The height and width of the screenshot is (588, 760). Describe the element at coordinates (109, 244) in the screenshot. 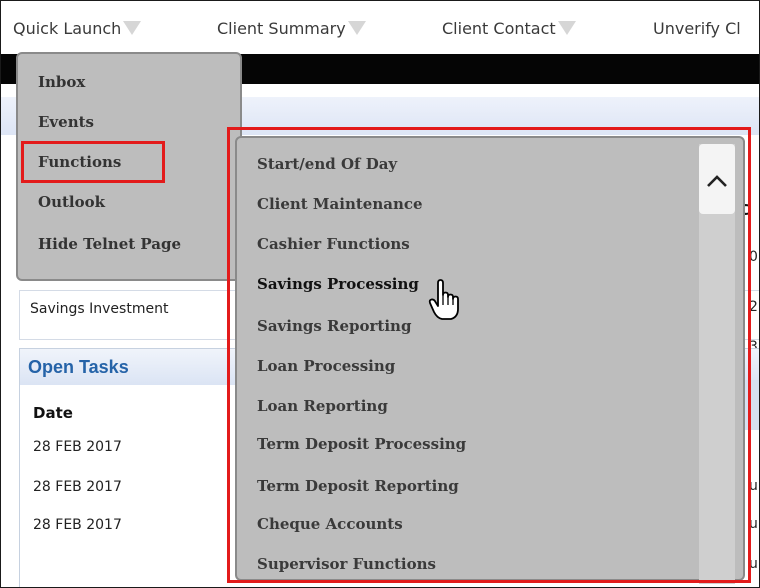

I see `menu-item-hide-telnet-page: Hide Telnet Page` at that location.